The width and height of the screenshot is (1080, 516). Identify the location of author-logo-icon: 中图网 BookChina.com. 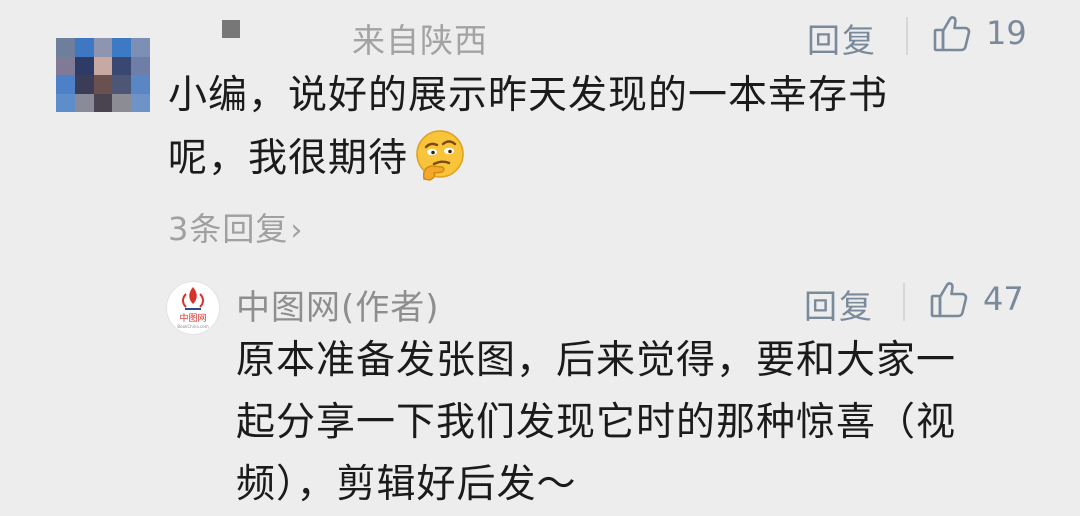
(193, 308).